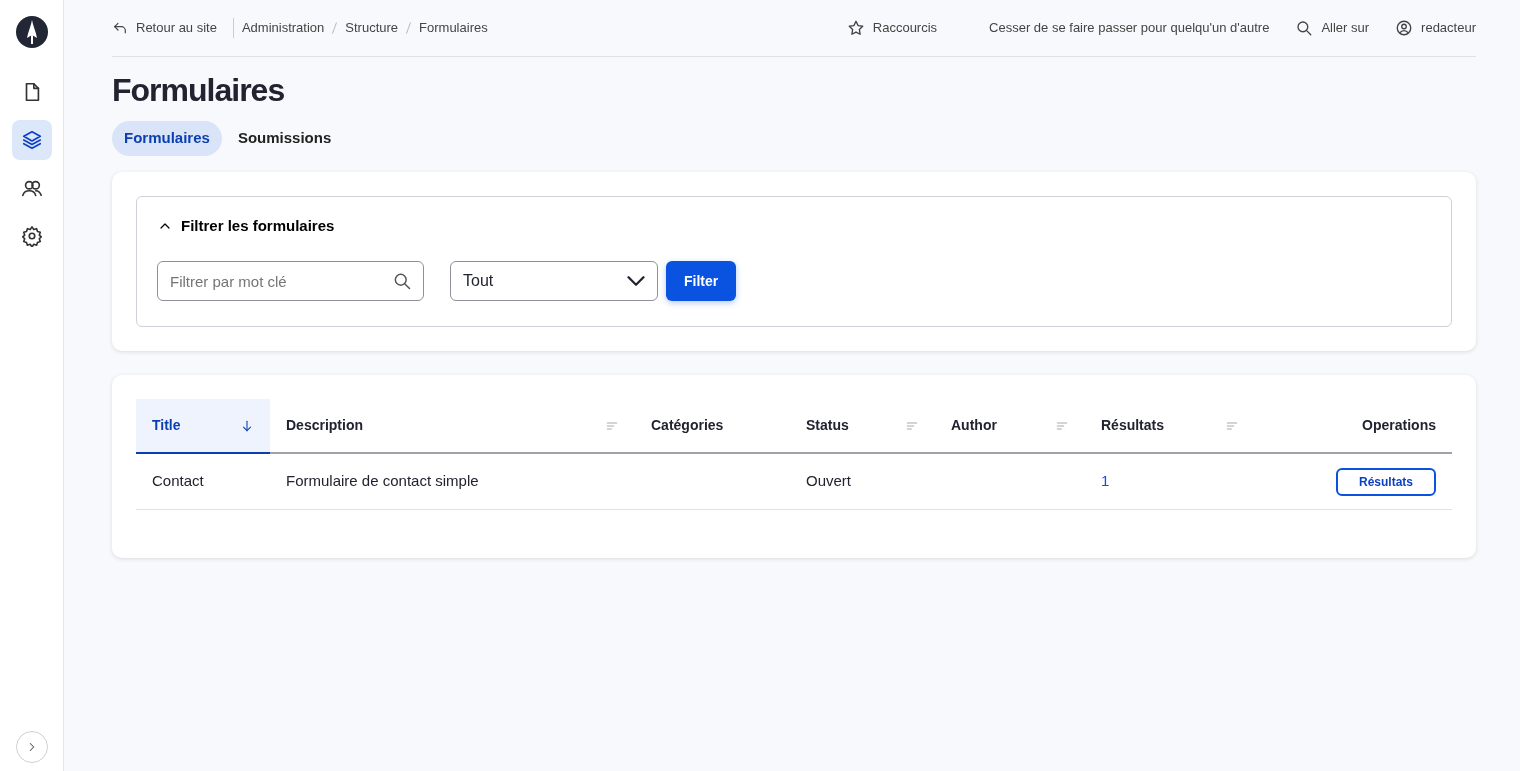 The height and width of the screenshot is (771, 1520). I want to click on chevron-down-icon, so click(636, 281).